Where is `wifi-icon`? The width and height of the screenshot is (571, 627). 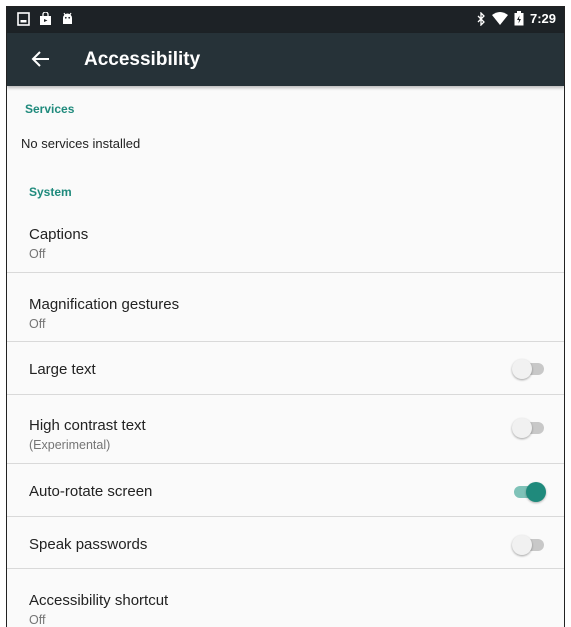
wifi-icon is located at coordinates (499, 18).